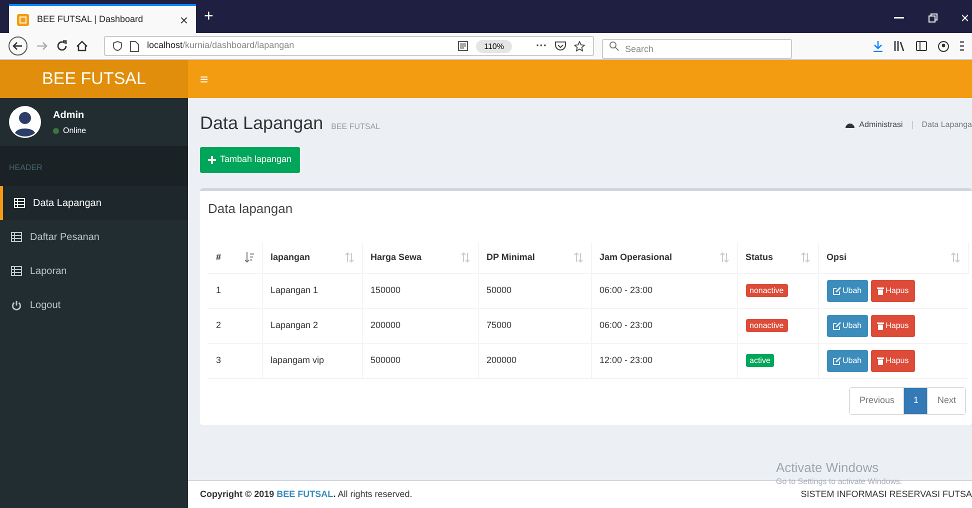 The height and width of the screenshot is (508, 972). I want to click on activation-notice-text: Go to Settings to activate Windows., so click(839, 482).